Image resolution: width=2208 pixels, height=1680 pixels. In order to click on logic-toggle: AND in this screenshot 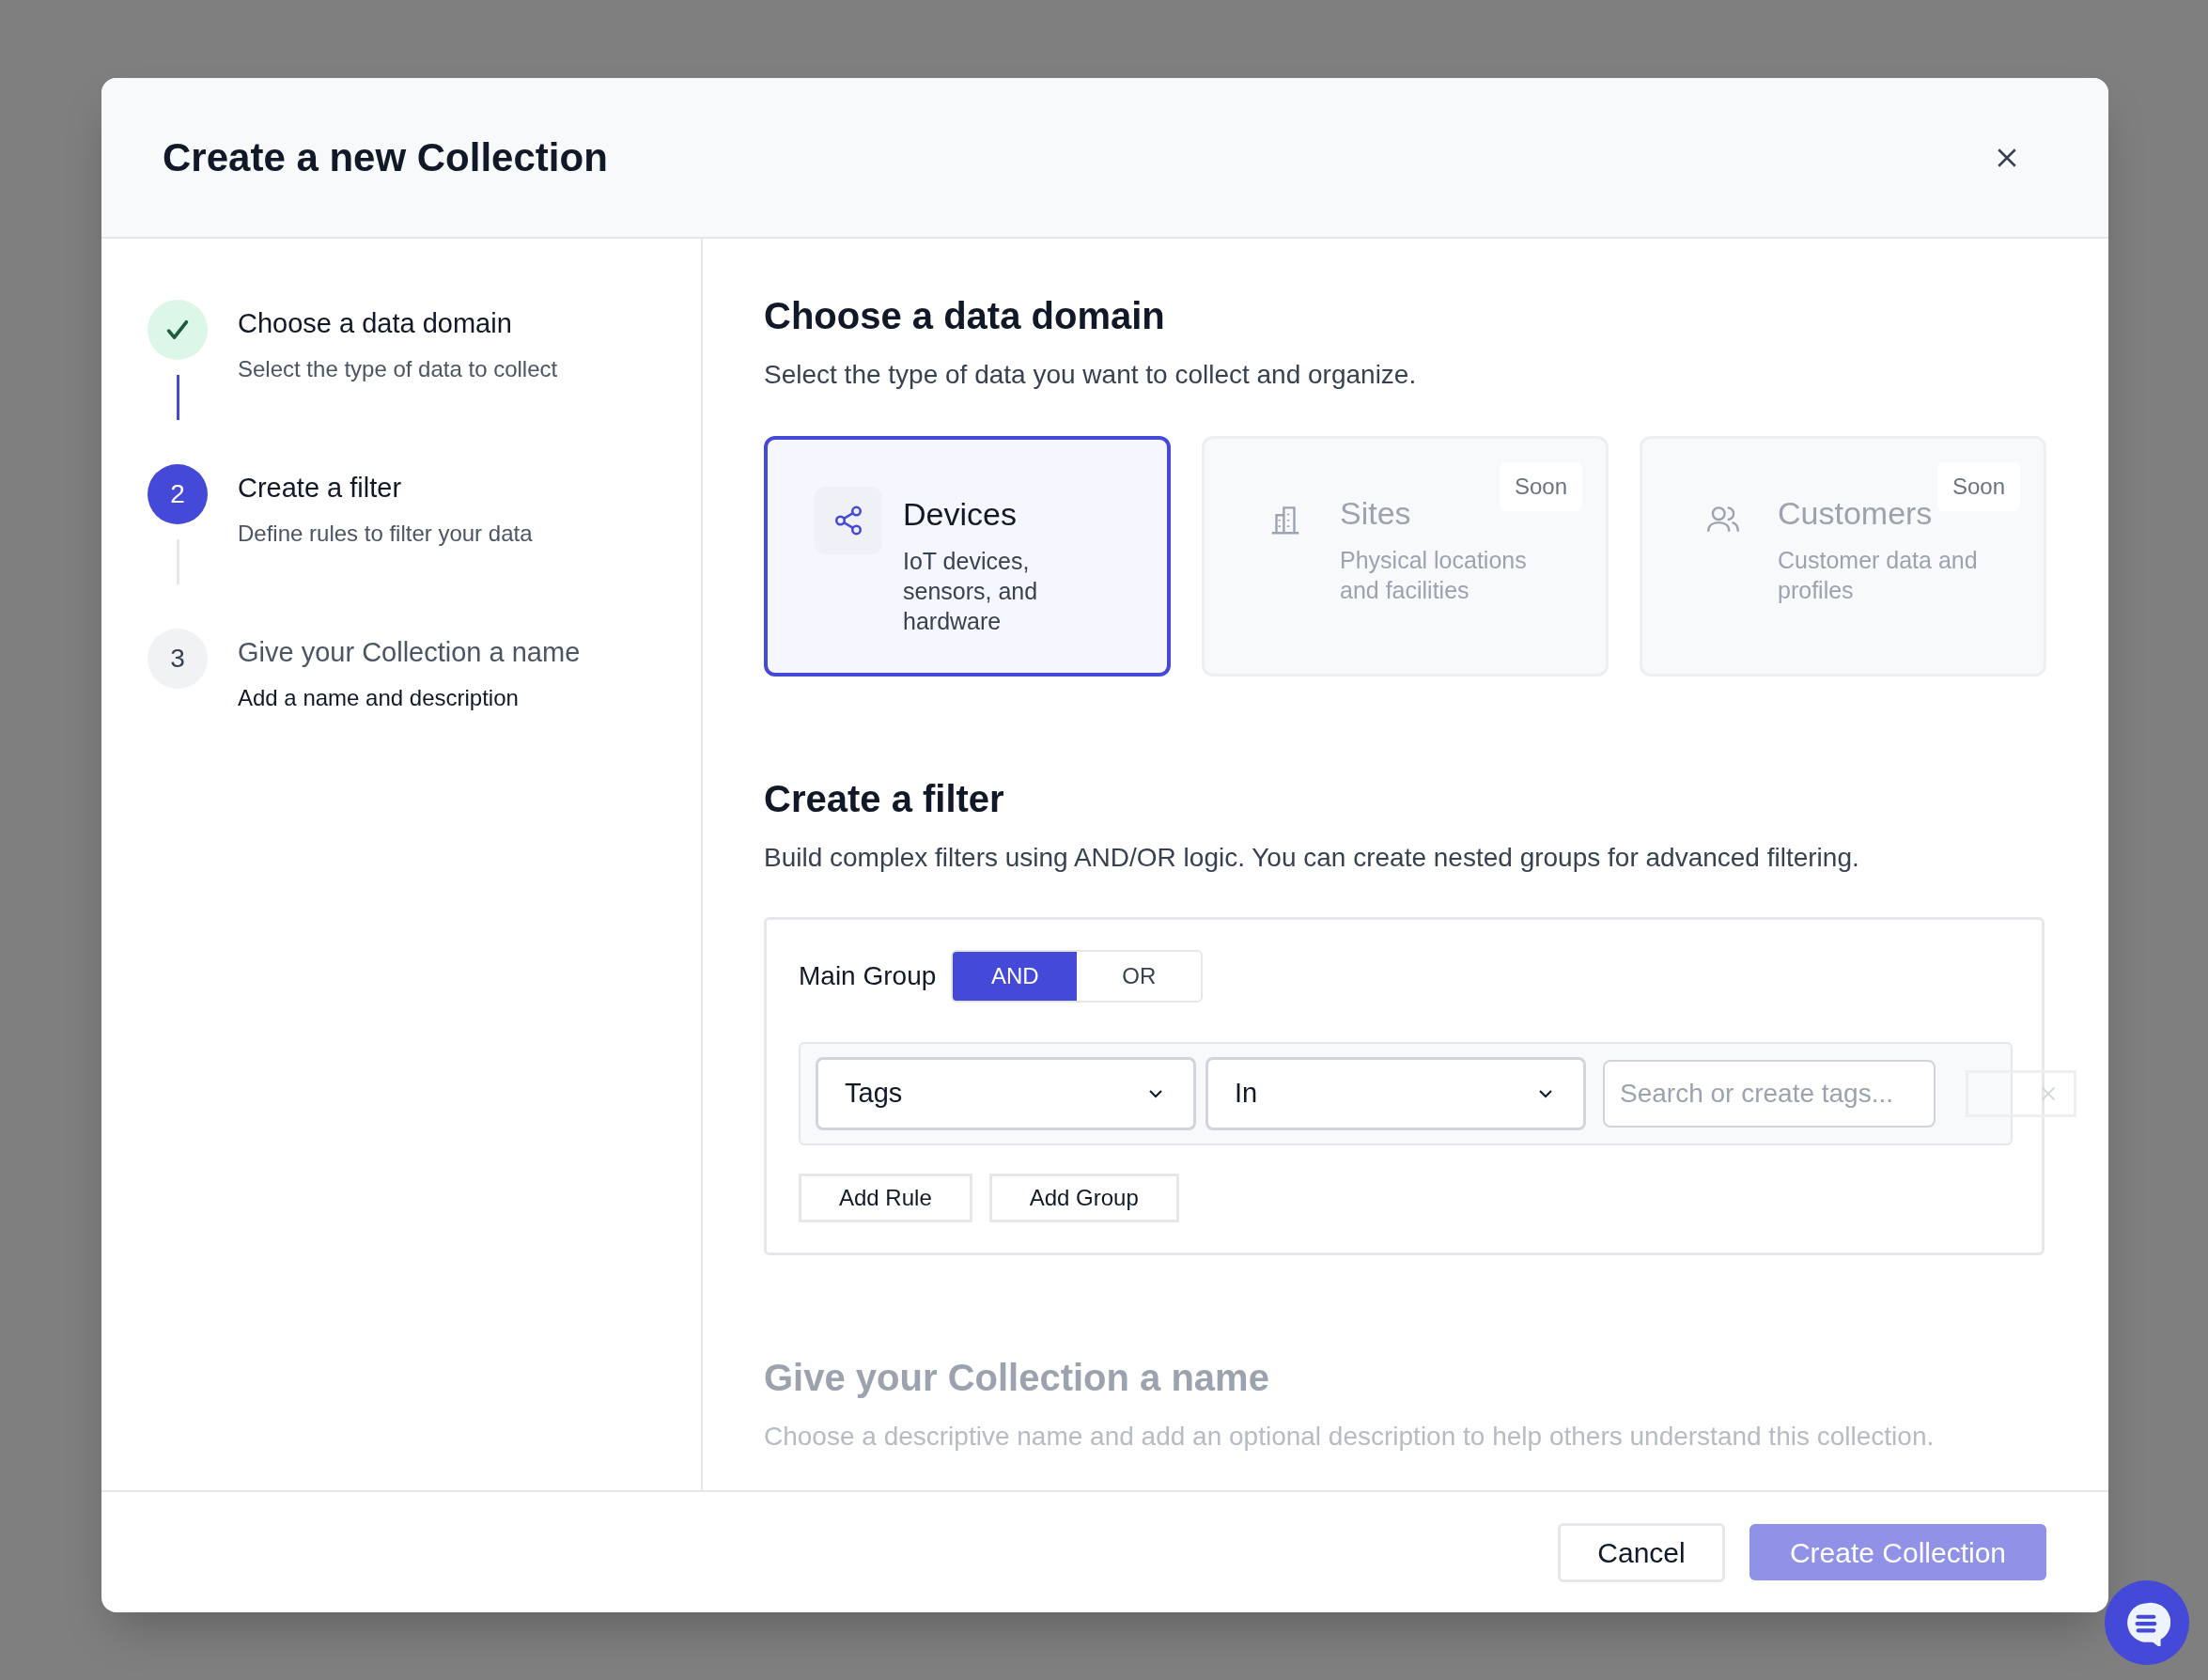, I will do `click(1015, 977)`.